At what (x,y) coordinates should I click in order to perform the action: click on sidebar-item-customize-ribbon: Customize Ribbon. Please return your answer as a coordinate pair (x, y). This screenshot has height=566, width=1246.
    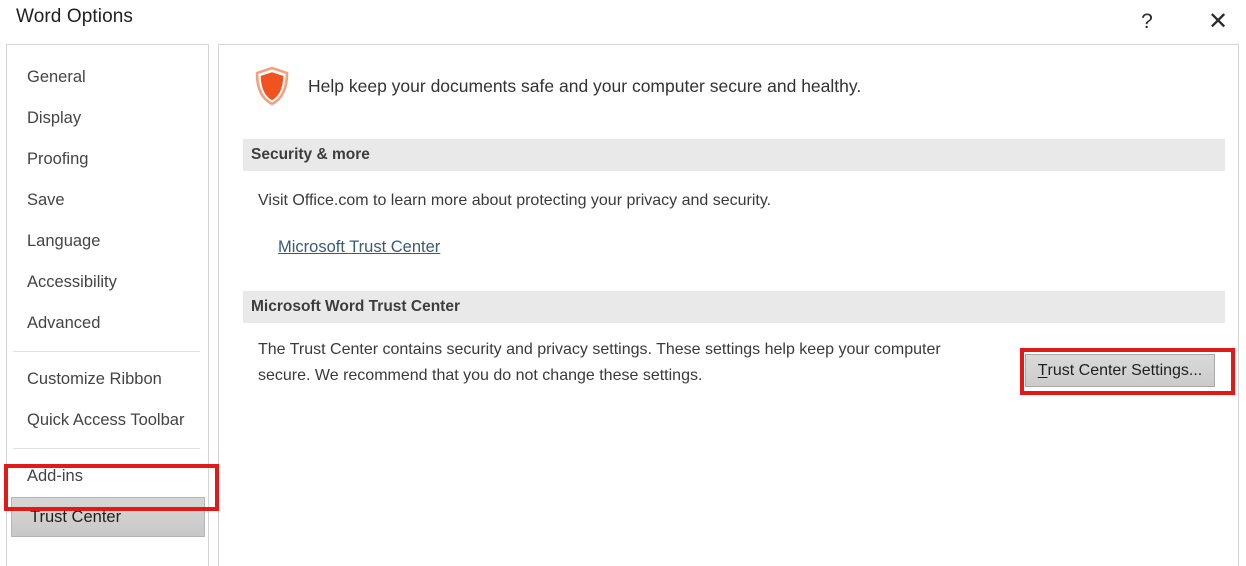
    Looking at the image, I should click on (107, 379).